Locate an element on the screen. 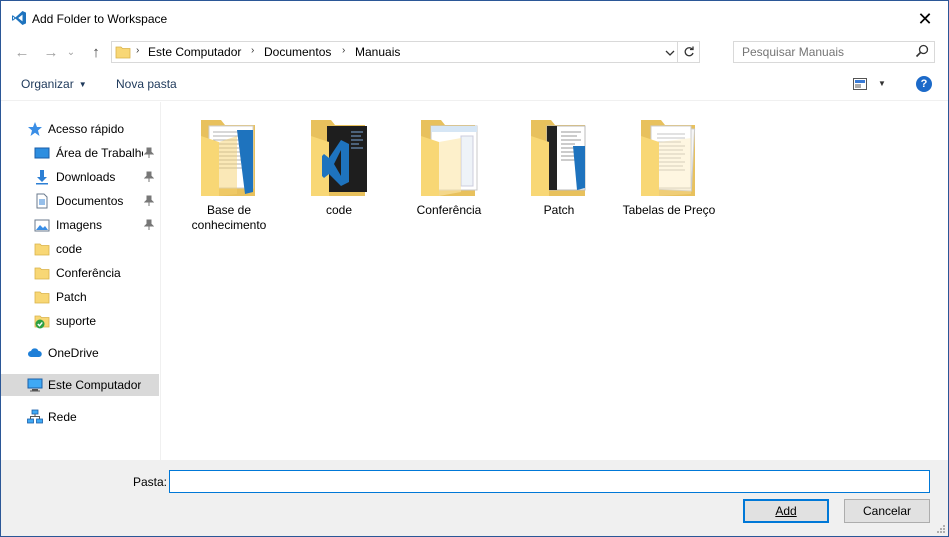 Image resolution: width=949 pixels, height=537 pixels. sidebar-item-patch: Patch is located at coordinates (80, 297).